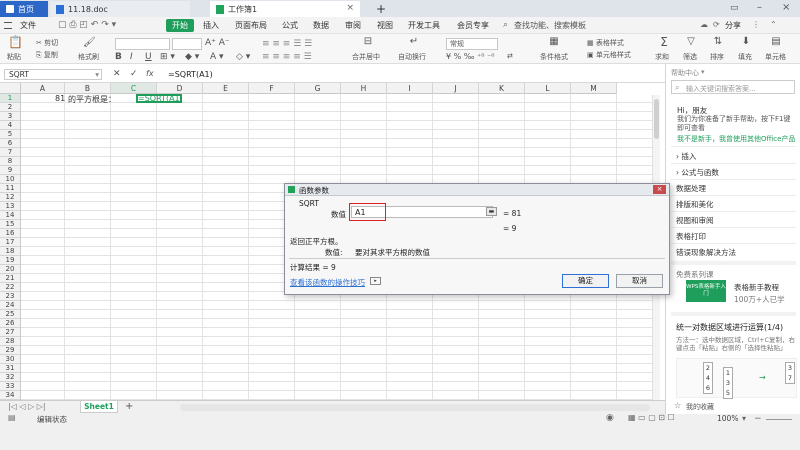  What do you see at coordinates (716, 24) in the screenshot?
I see `sync-icon: ⟳` at bounding box center [716, 24].